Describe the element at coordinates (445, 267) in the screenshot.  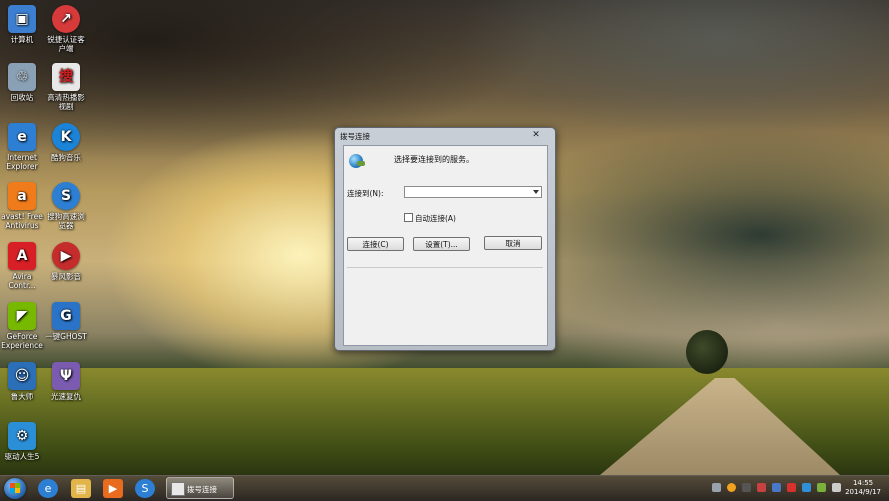
I see `dialog-separator` at that location.